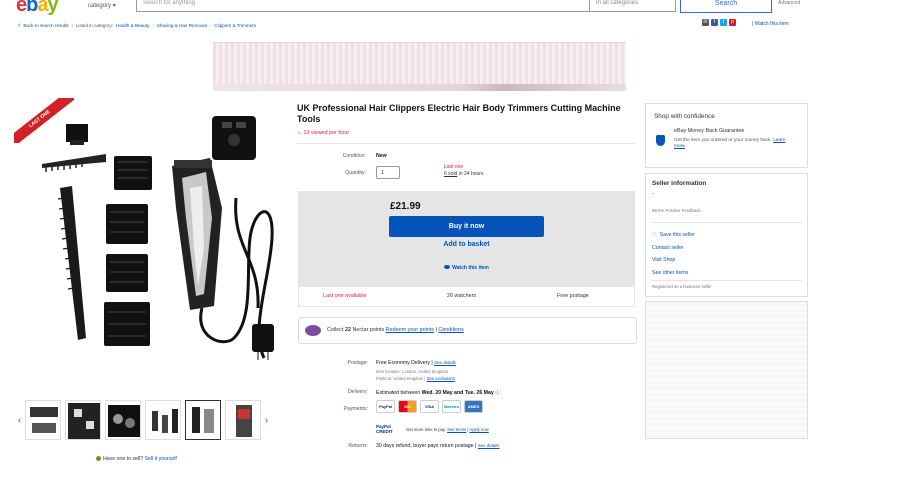 The height and width of the screenshot is (478, 899). What do you see at coordinates (723, 22) in the screenshot?
I see `twitter-icon: t` at bounding box center [723, 22].